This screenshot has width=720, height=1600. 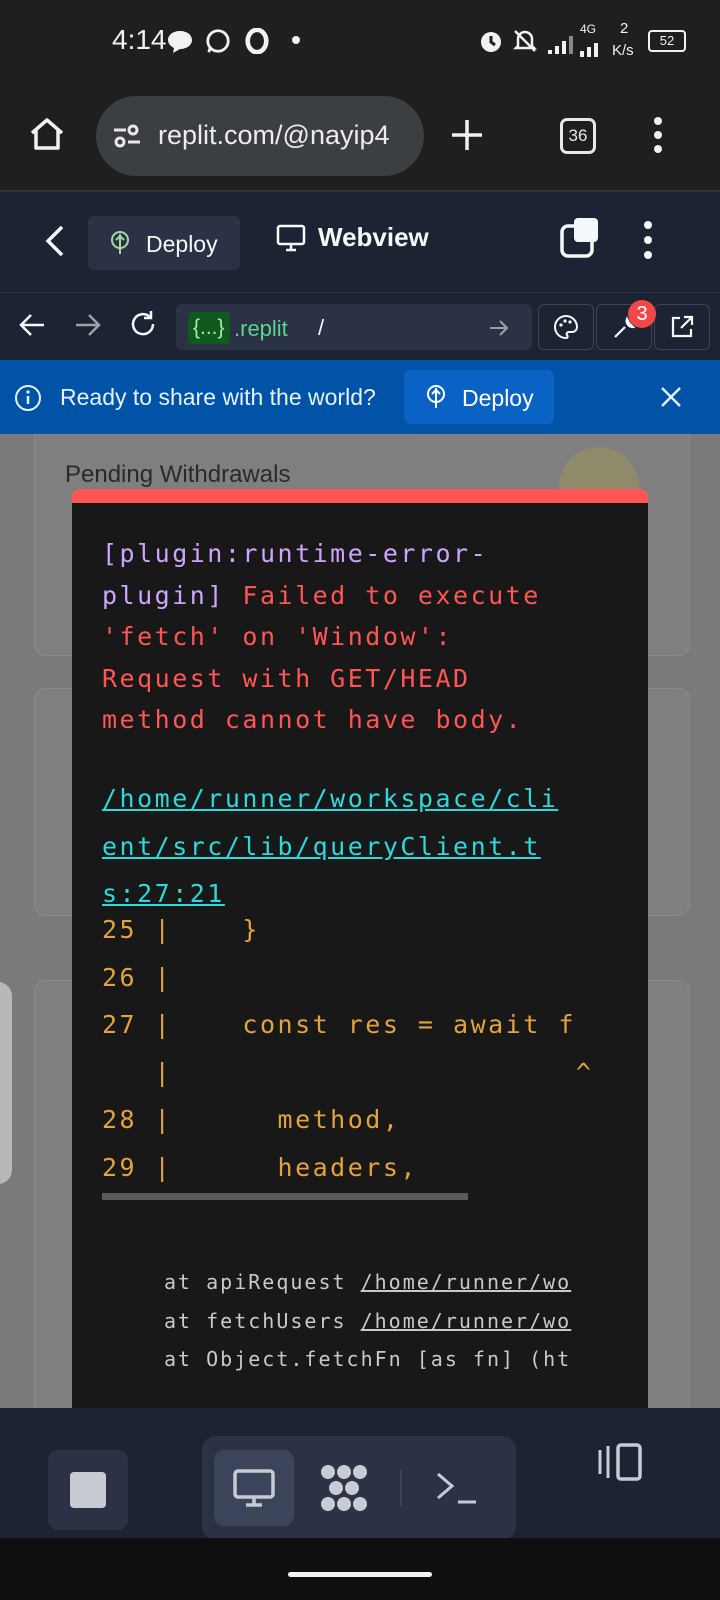 What do you see at coordinates (588, 29) in the screenshot?
I see `network-type: 4G` at bounding box center [588, 29].